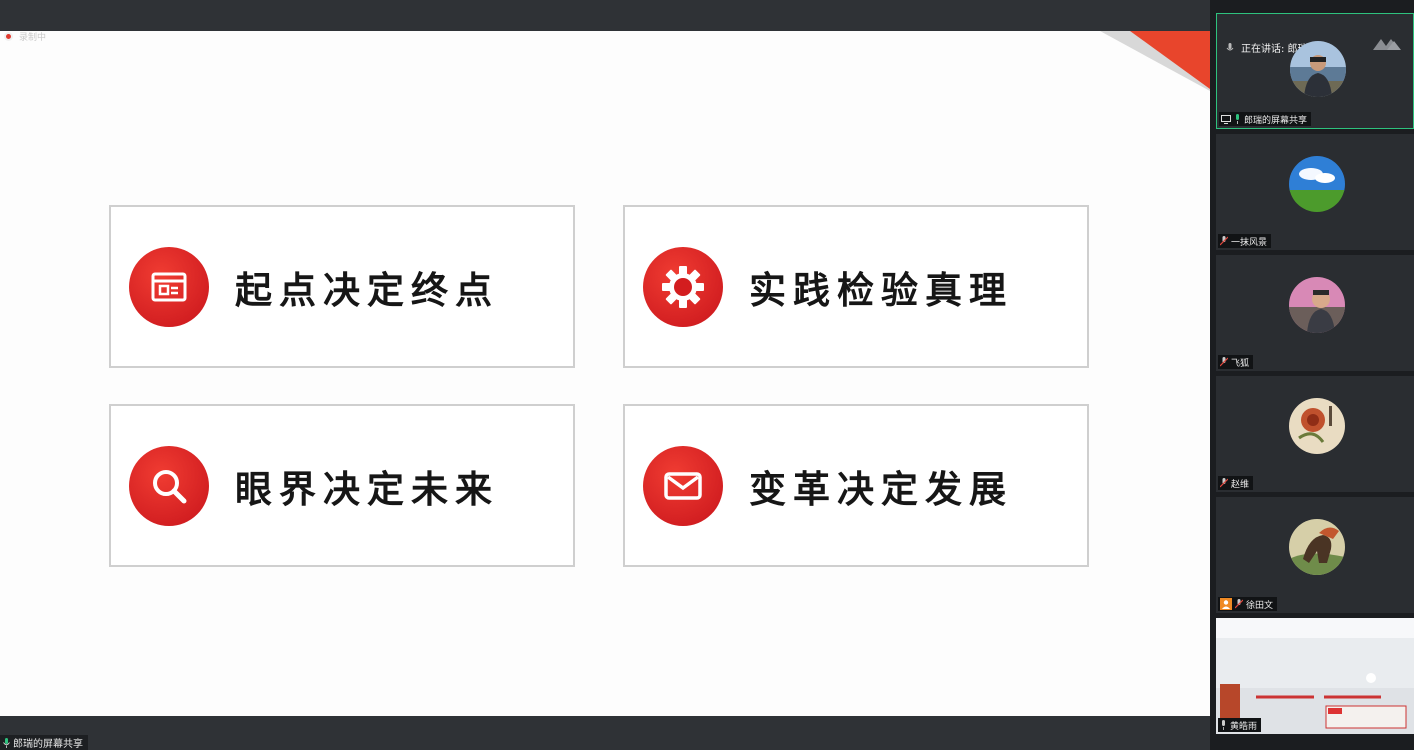 This screenshot has width=1414, height=750. Describe the element at coordinates (683, 286) in the screenshot. I see `gear-icon` at that location.